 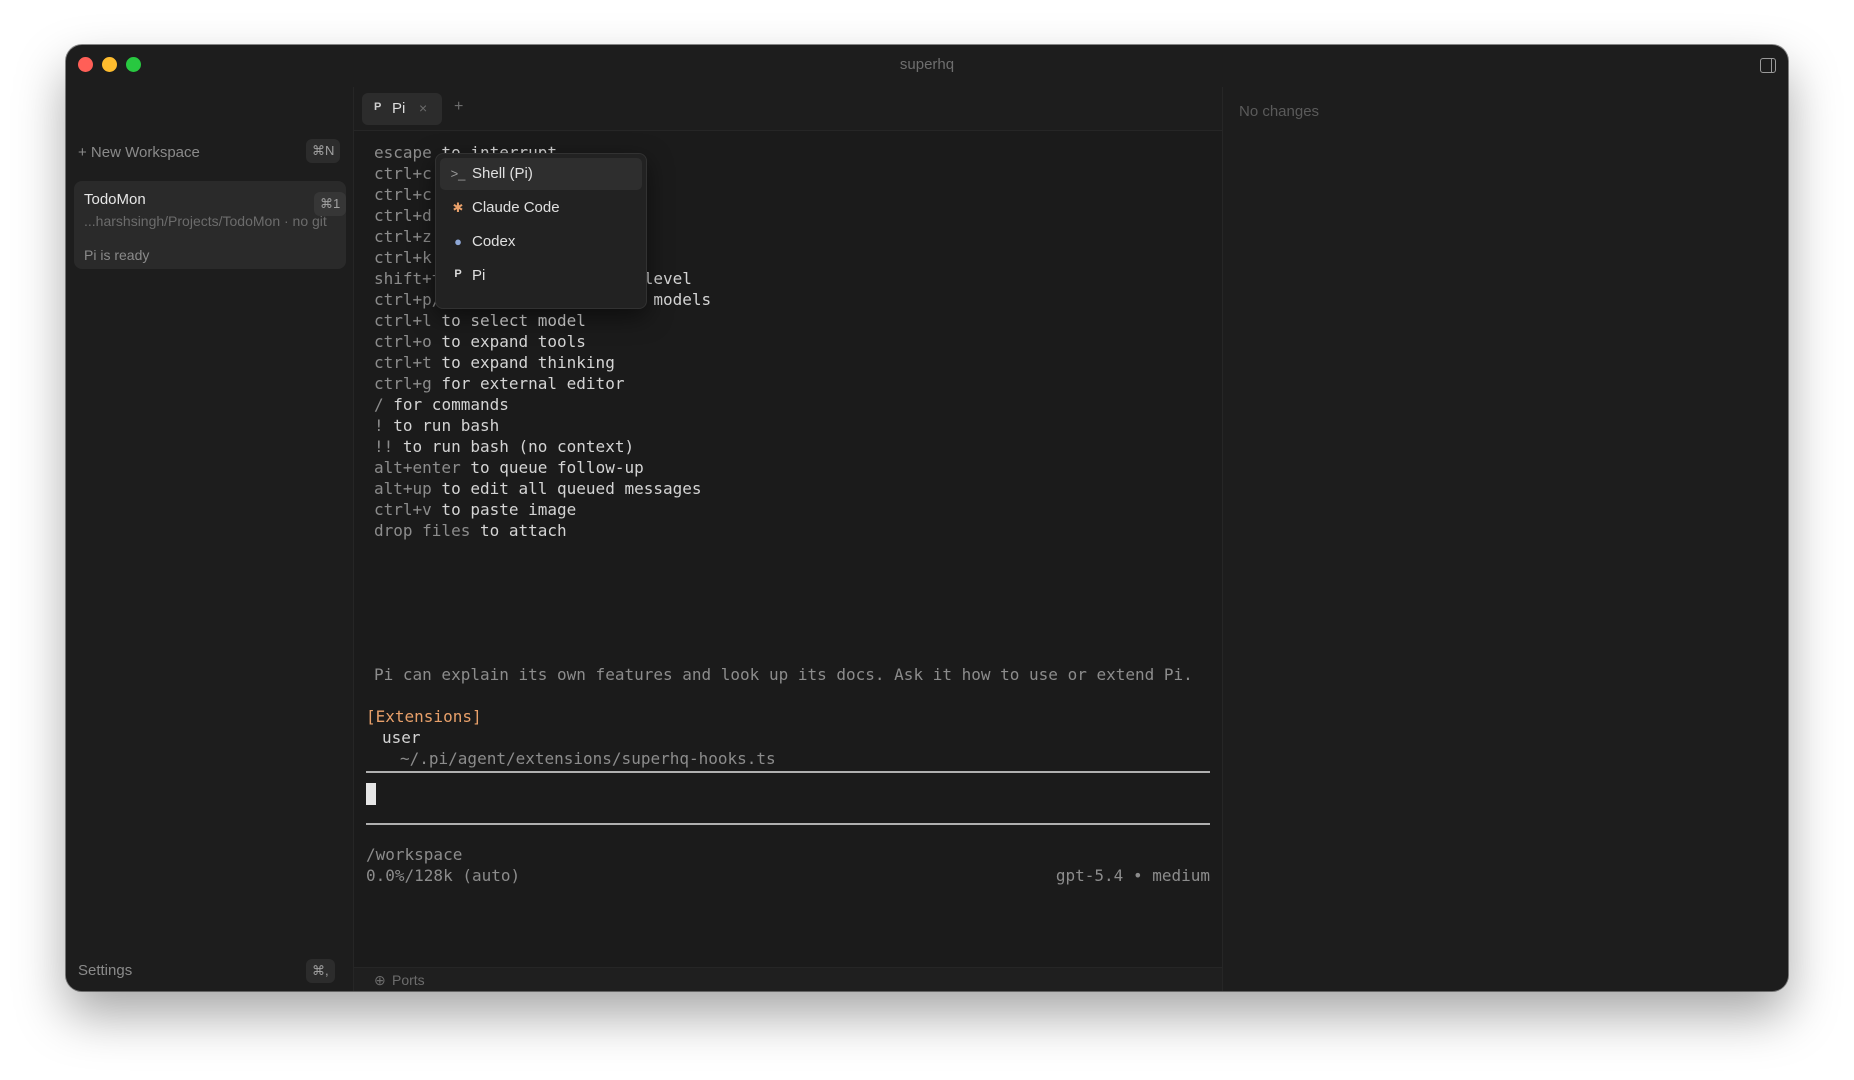 What do you see at coordinates (403, 257) in the screenshot?
I see `hint-key: ctrl+k` at bounding box center [403, 257].